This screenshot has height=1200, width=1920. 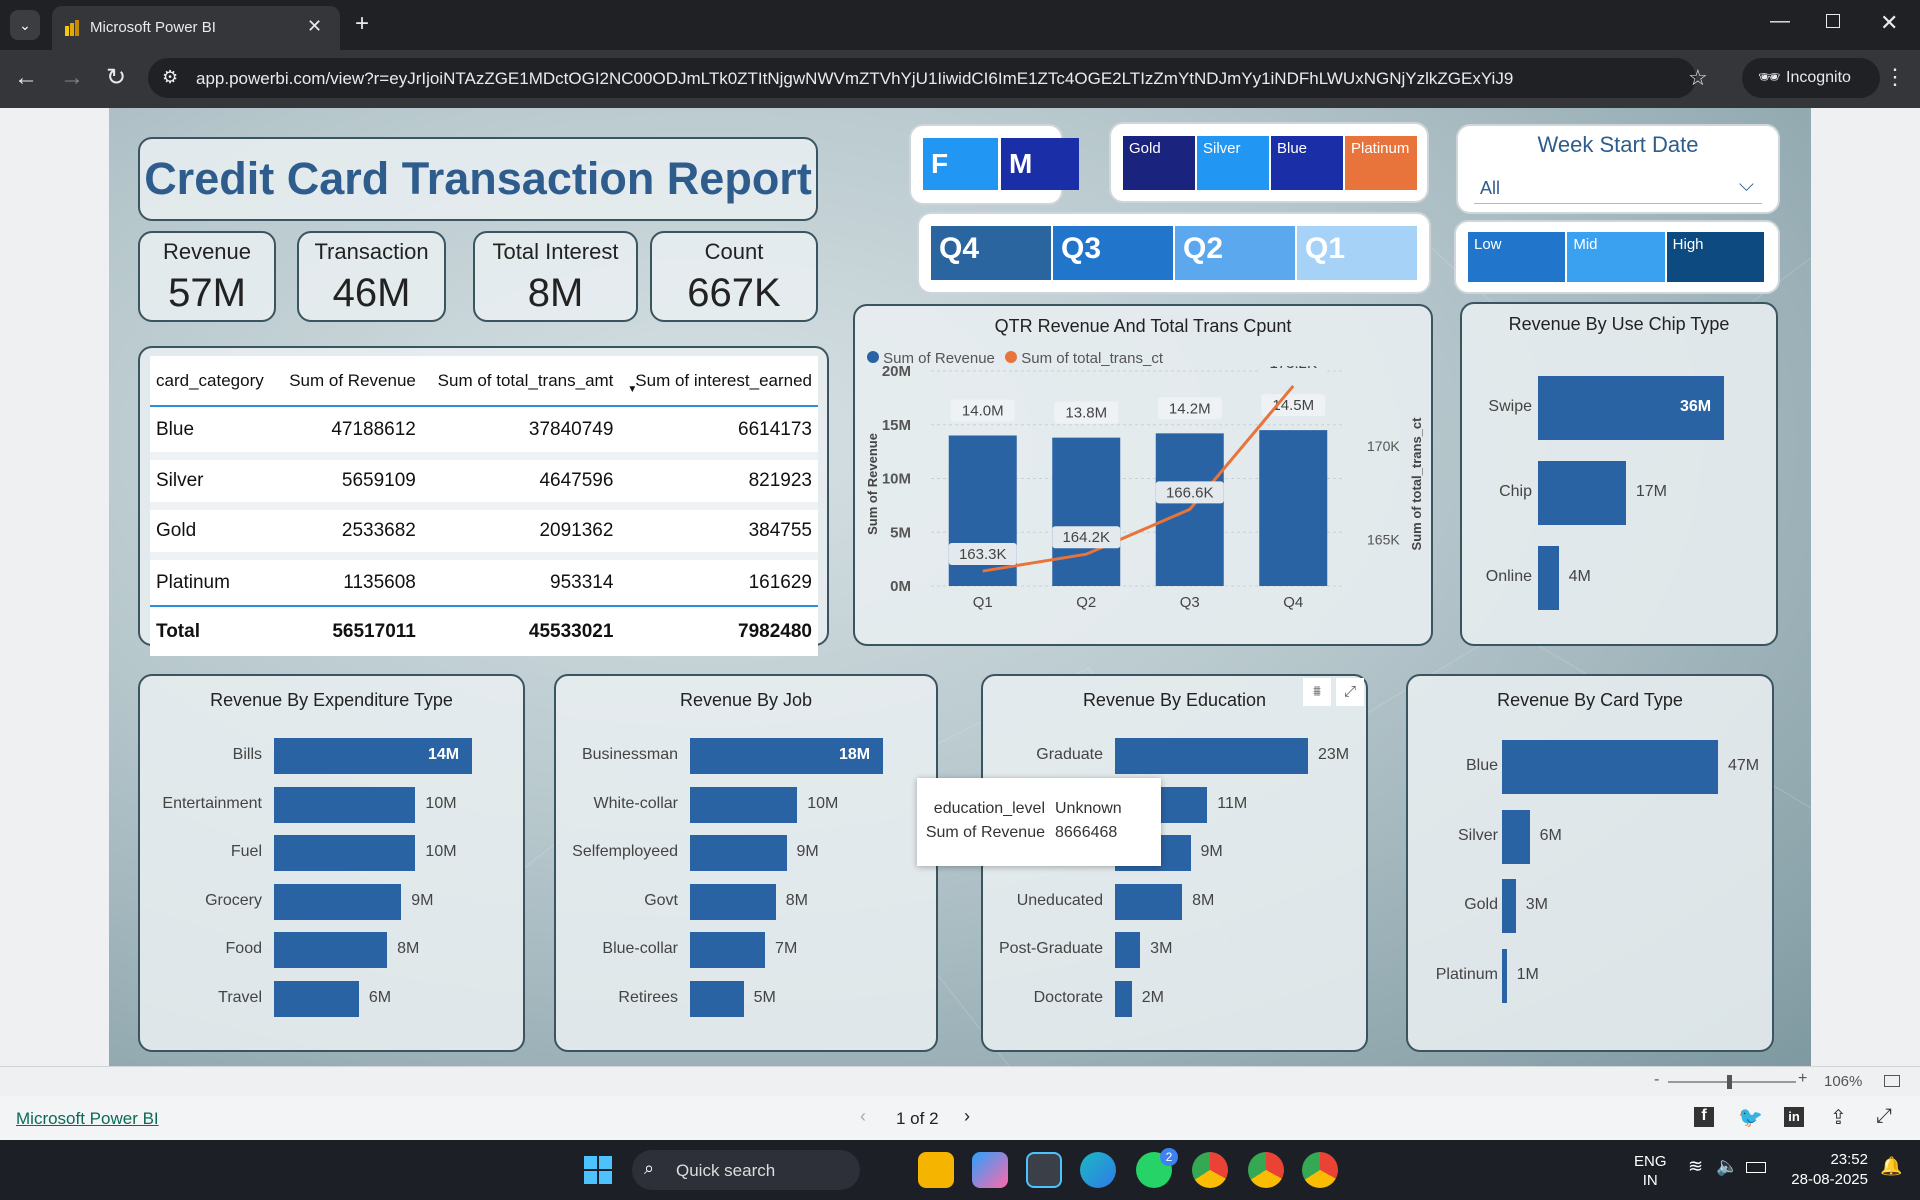 I want to click on kpi-card-revenue: Revenue 57M, so click(x=207, y=276).